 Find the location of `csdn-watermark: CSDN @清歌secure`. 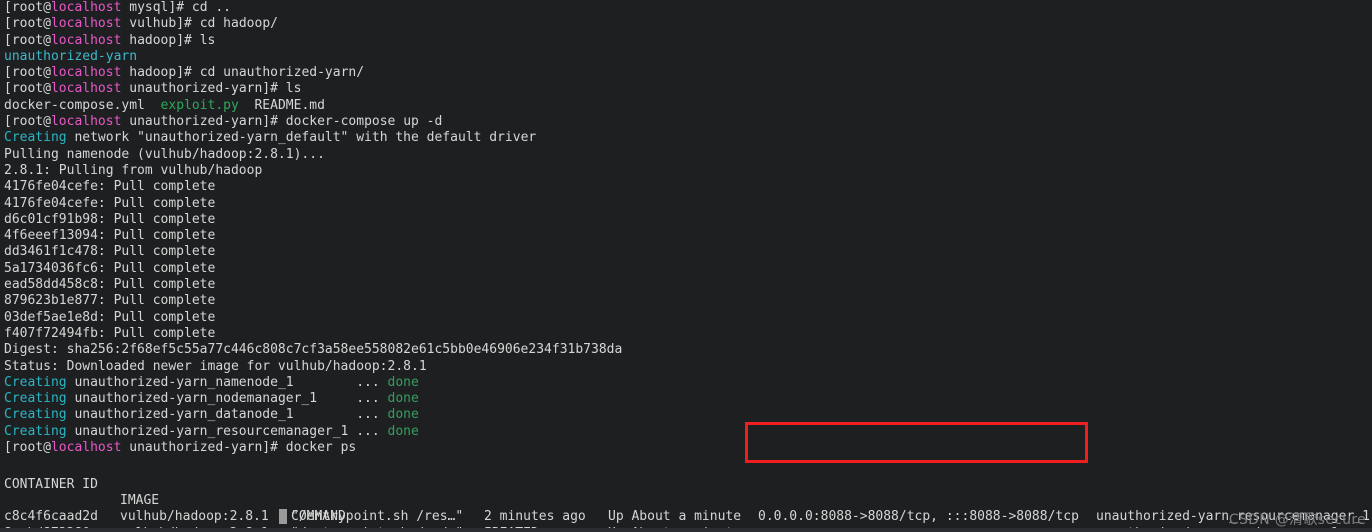

csdn-watermark: CSDN @清歌secure is located at coordinates (1297, 519).